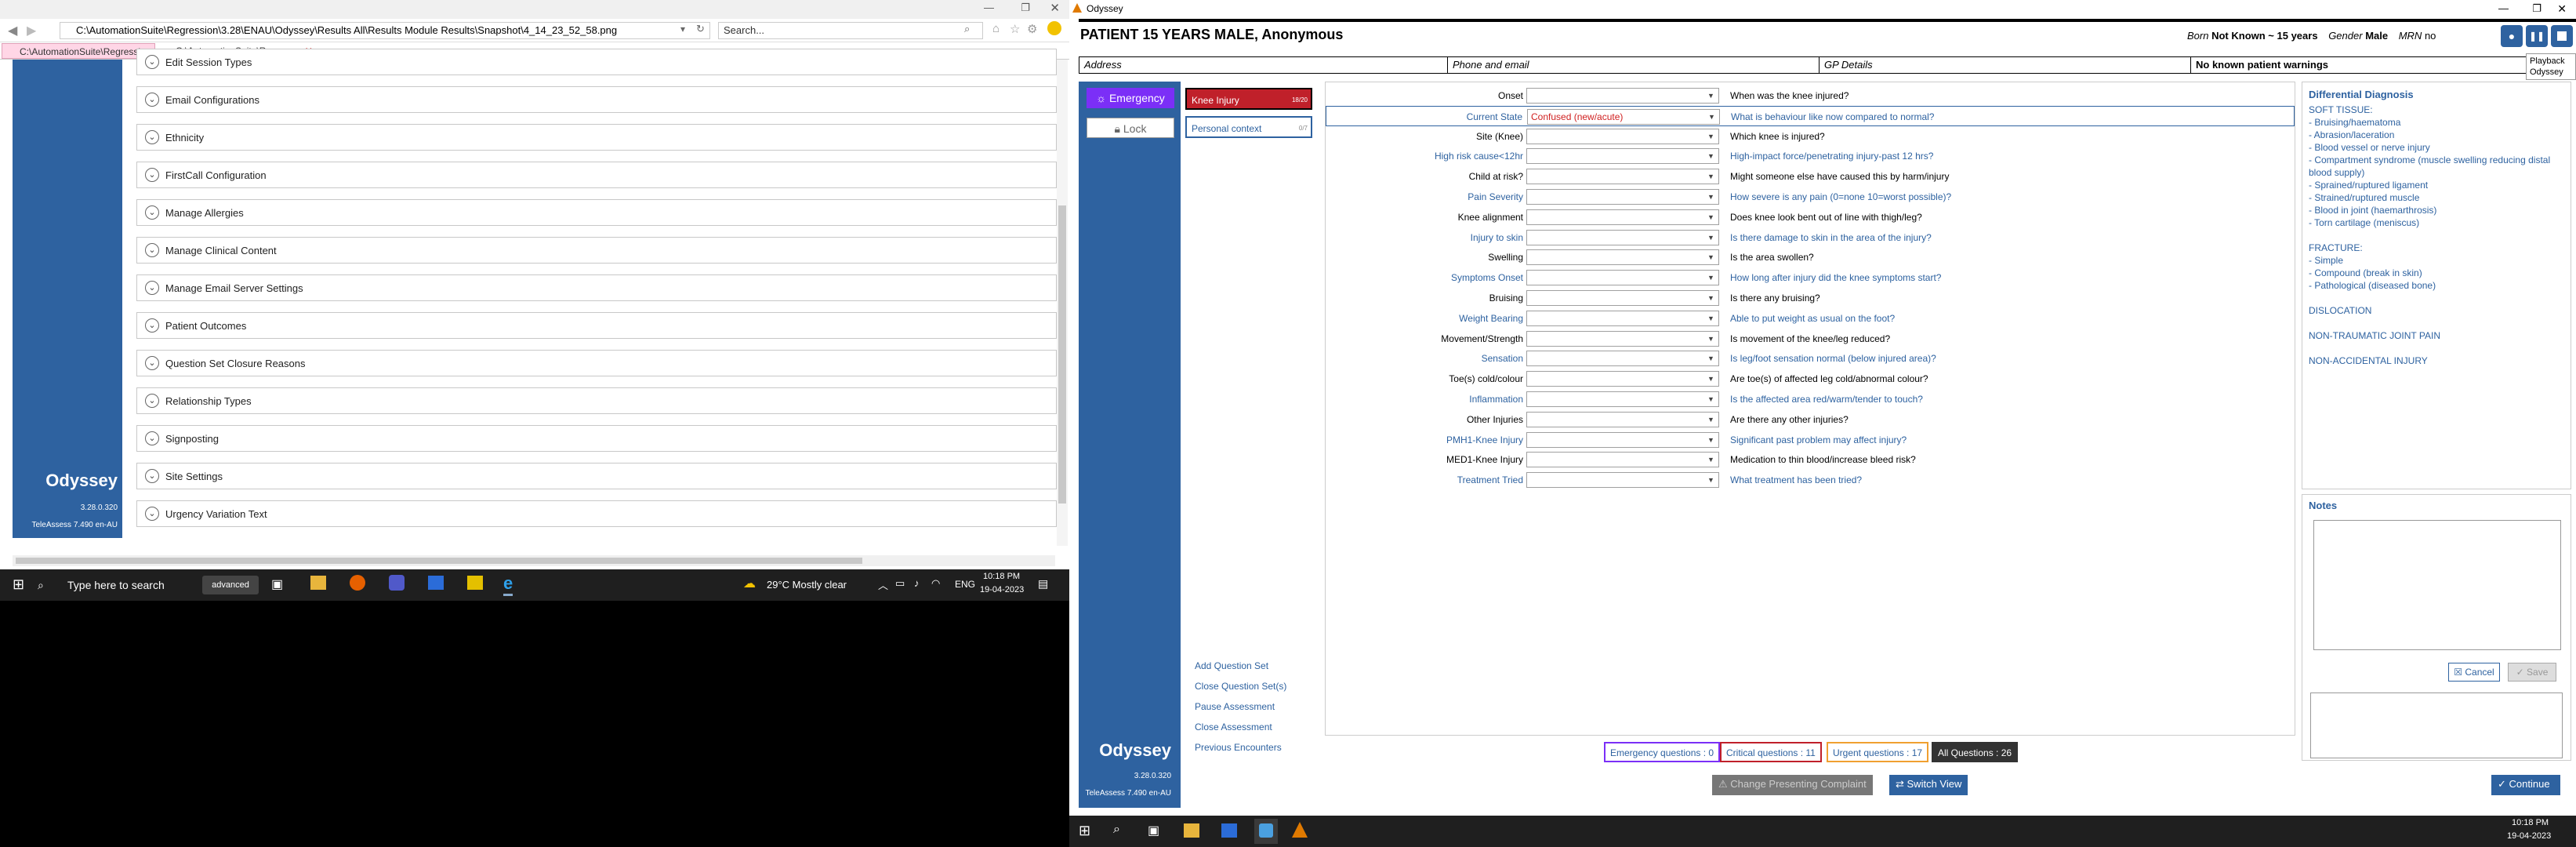 This screenshot has height=847, width=2576. I want to click on wifi-icon: ◠, so click(936, 583).